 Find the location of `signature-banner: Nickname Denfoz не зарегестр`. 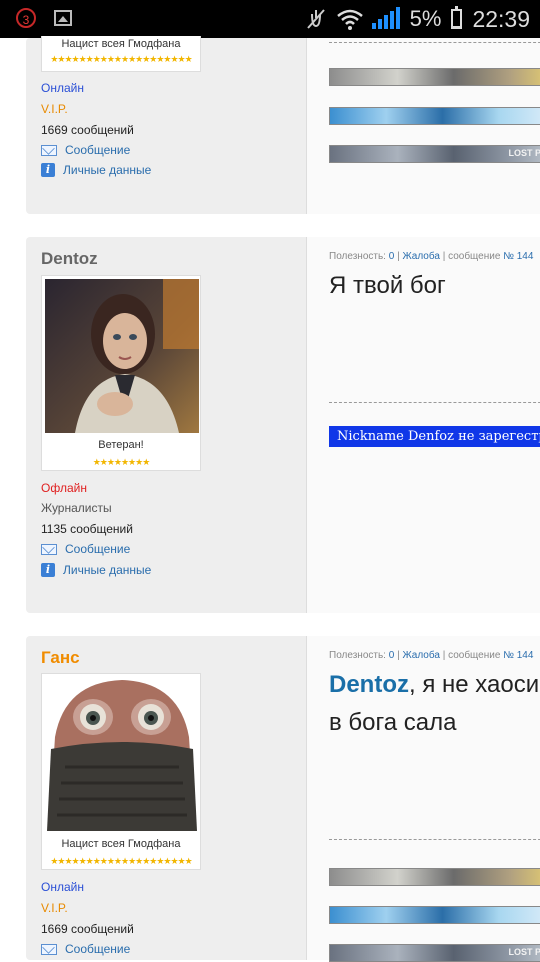

signature-banner: Nickname Denfoz не зарегестр is located at coordinates (434, 436).